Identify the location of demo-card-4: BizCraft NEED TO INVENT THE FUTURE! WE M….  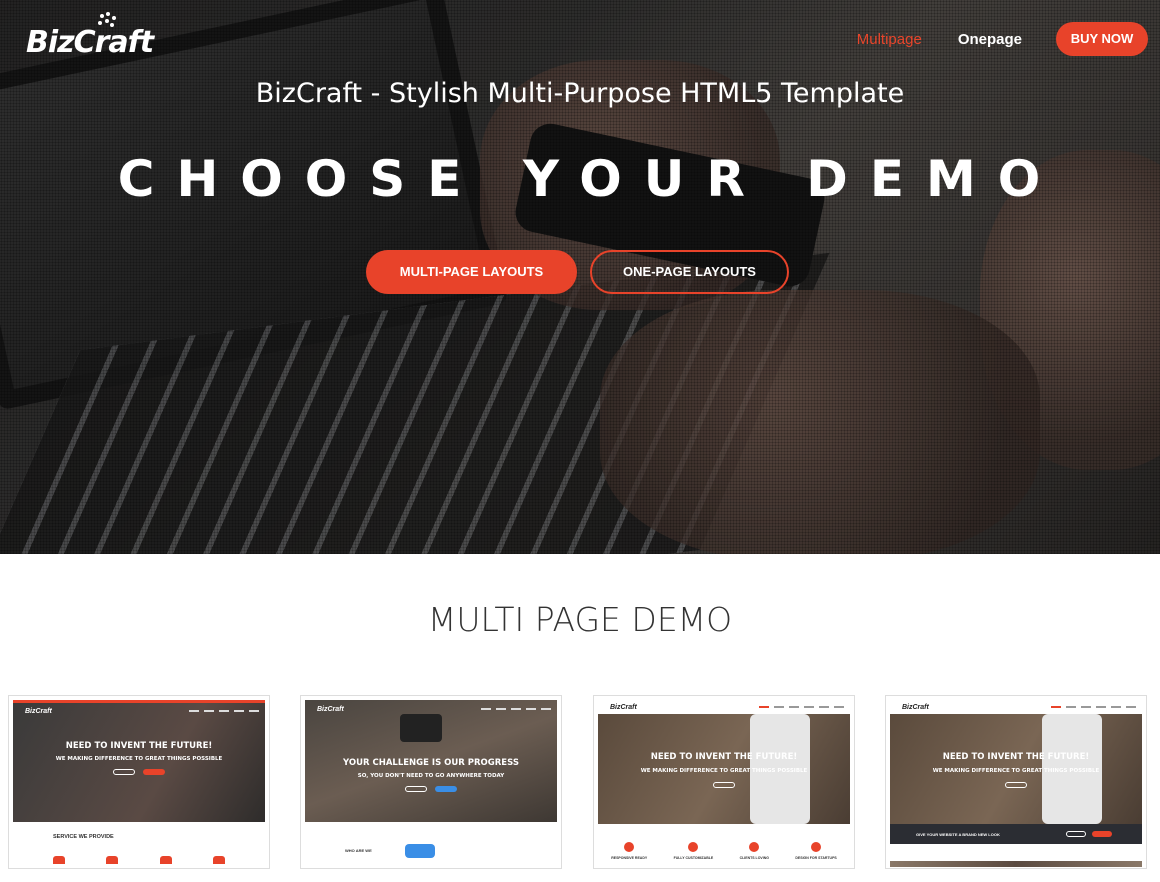
(1016, 782).